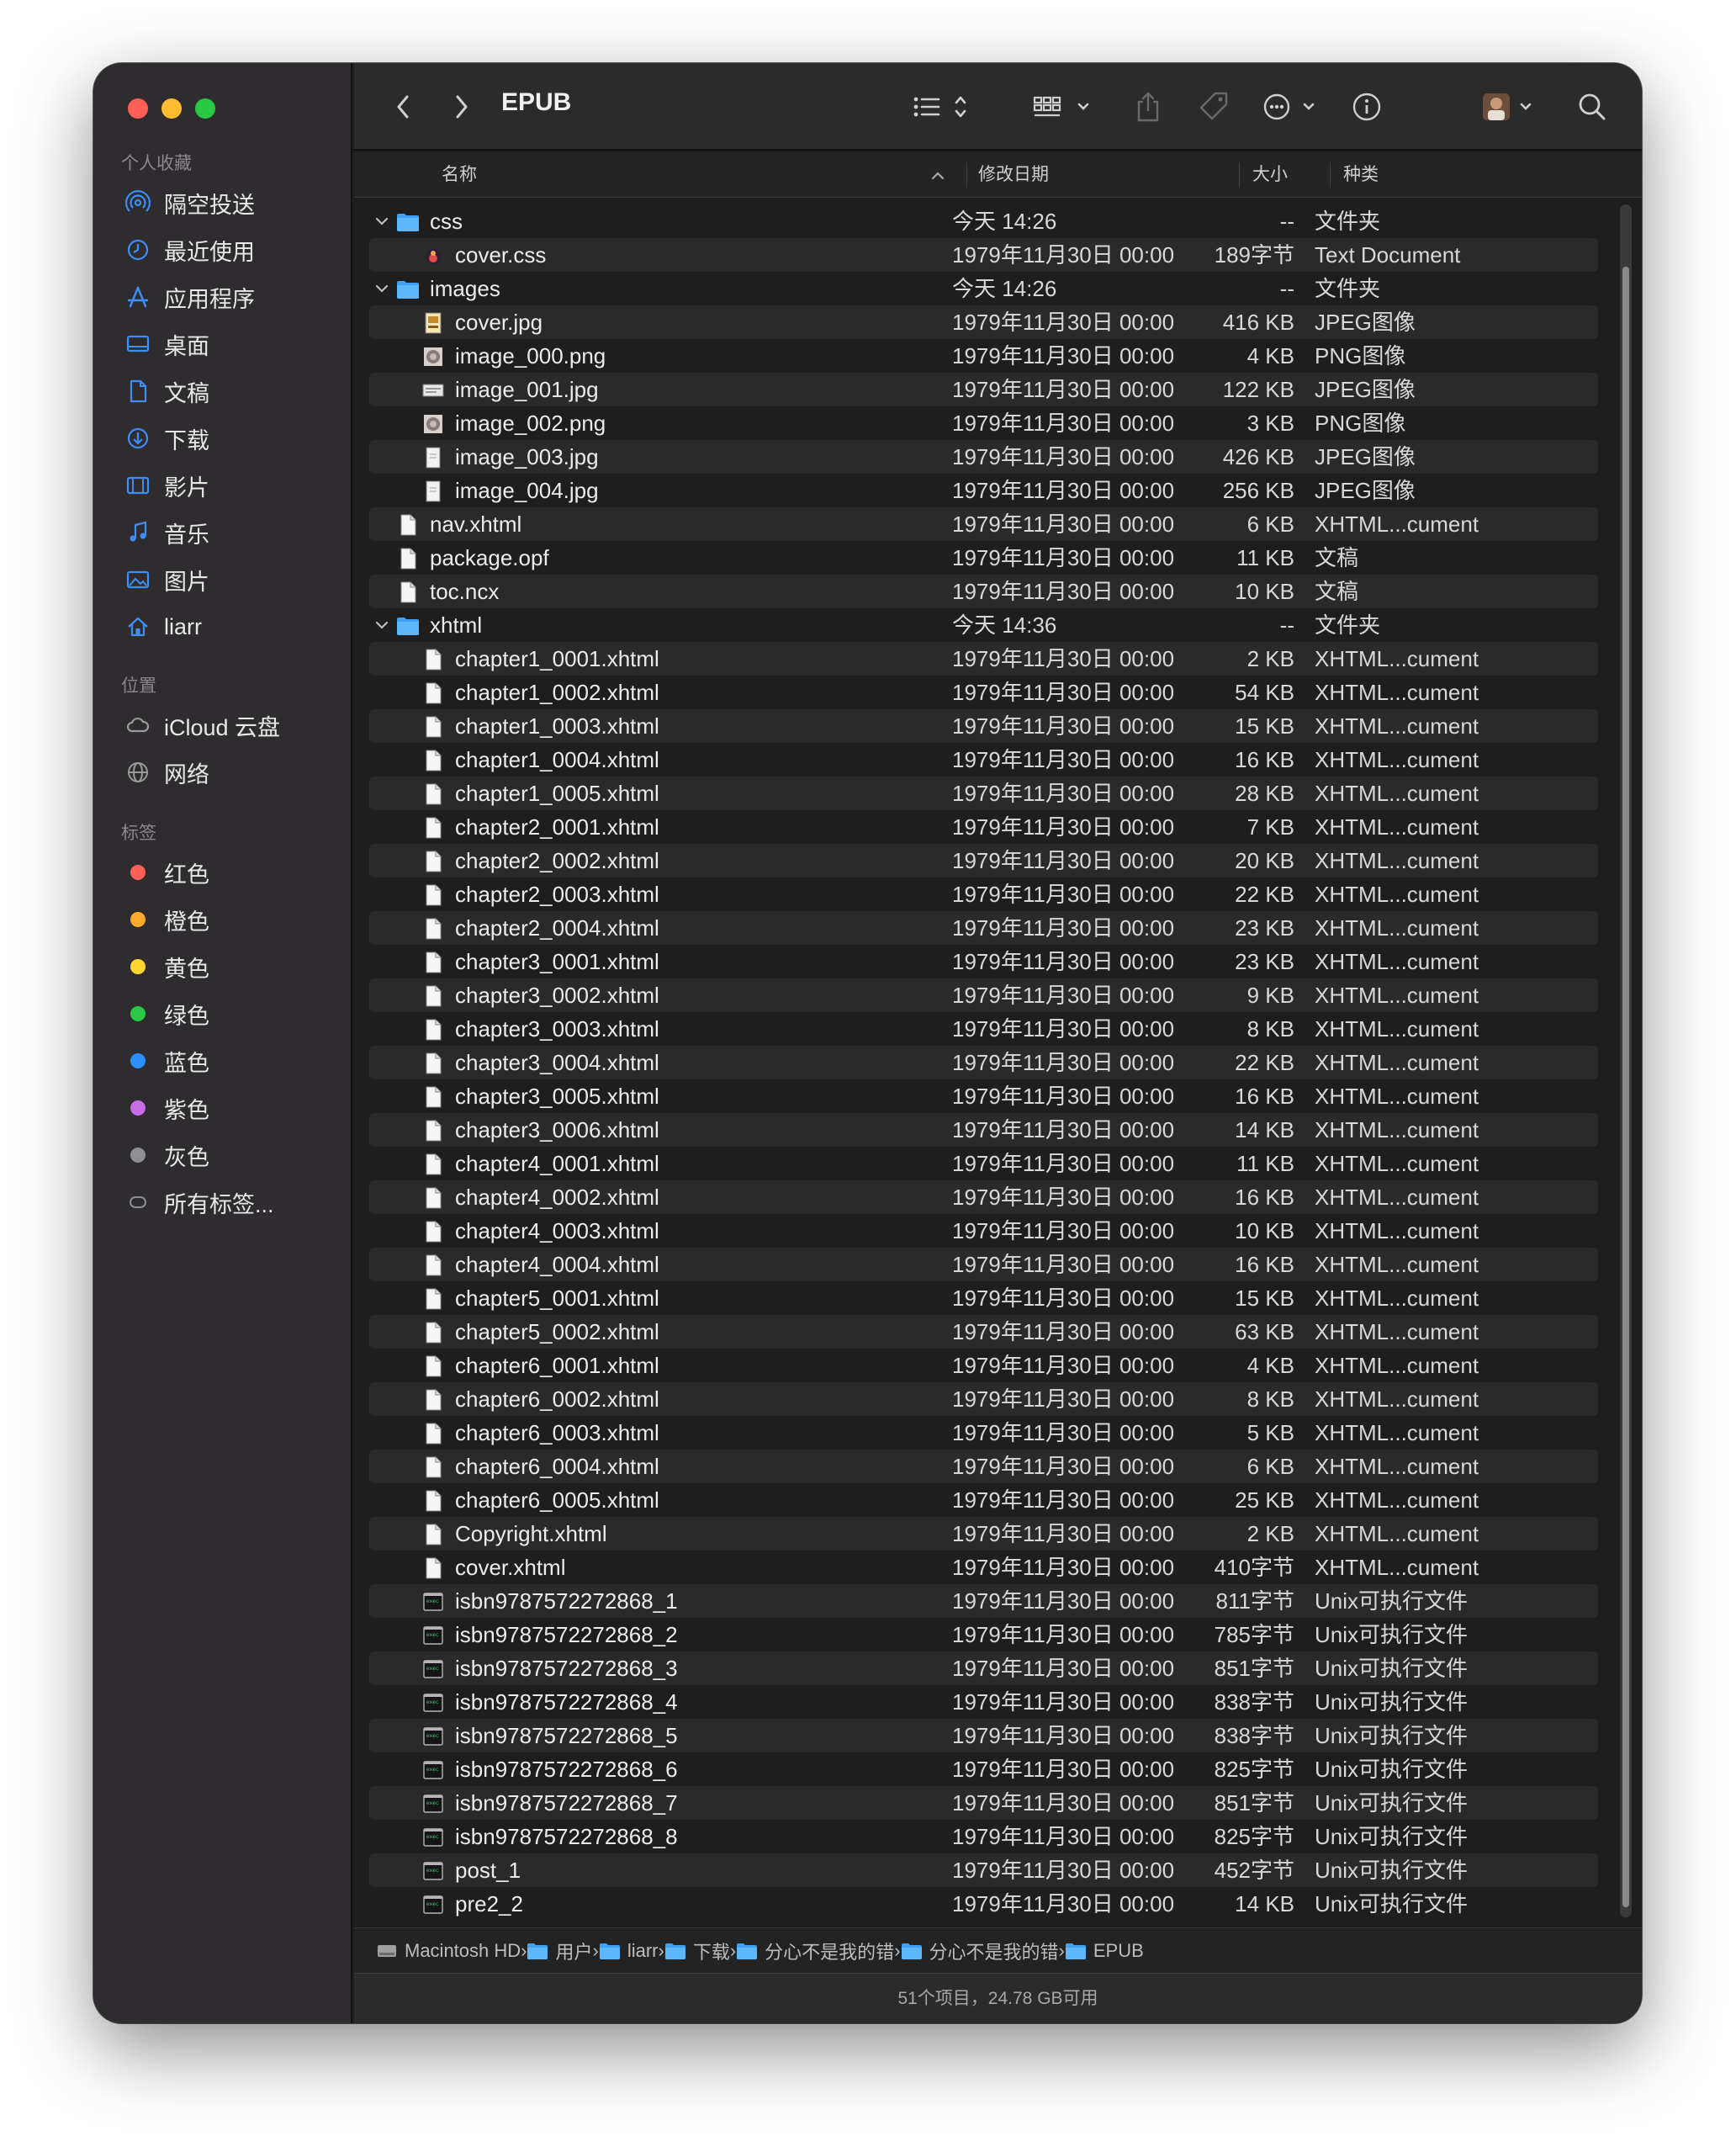  I want to click on file-row: toc.ncx 1979年11月30日 00:00 10 KB 文稿, so click(983, 591).